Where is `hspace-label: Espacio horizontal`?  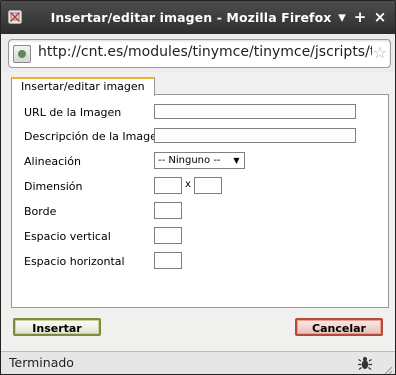 hspace-label: Espacio horizontal is located at coordinates (74, 261).